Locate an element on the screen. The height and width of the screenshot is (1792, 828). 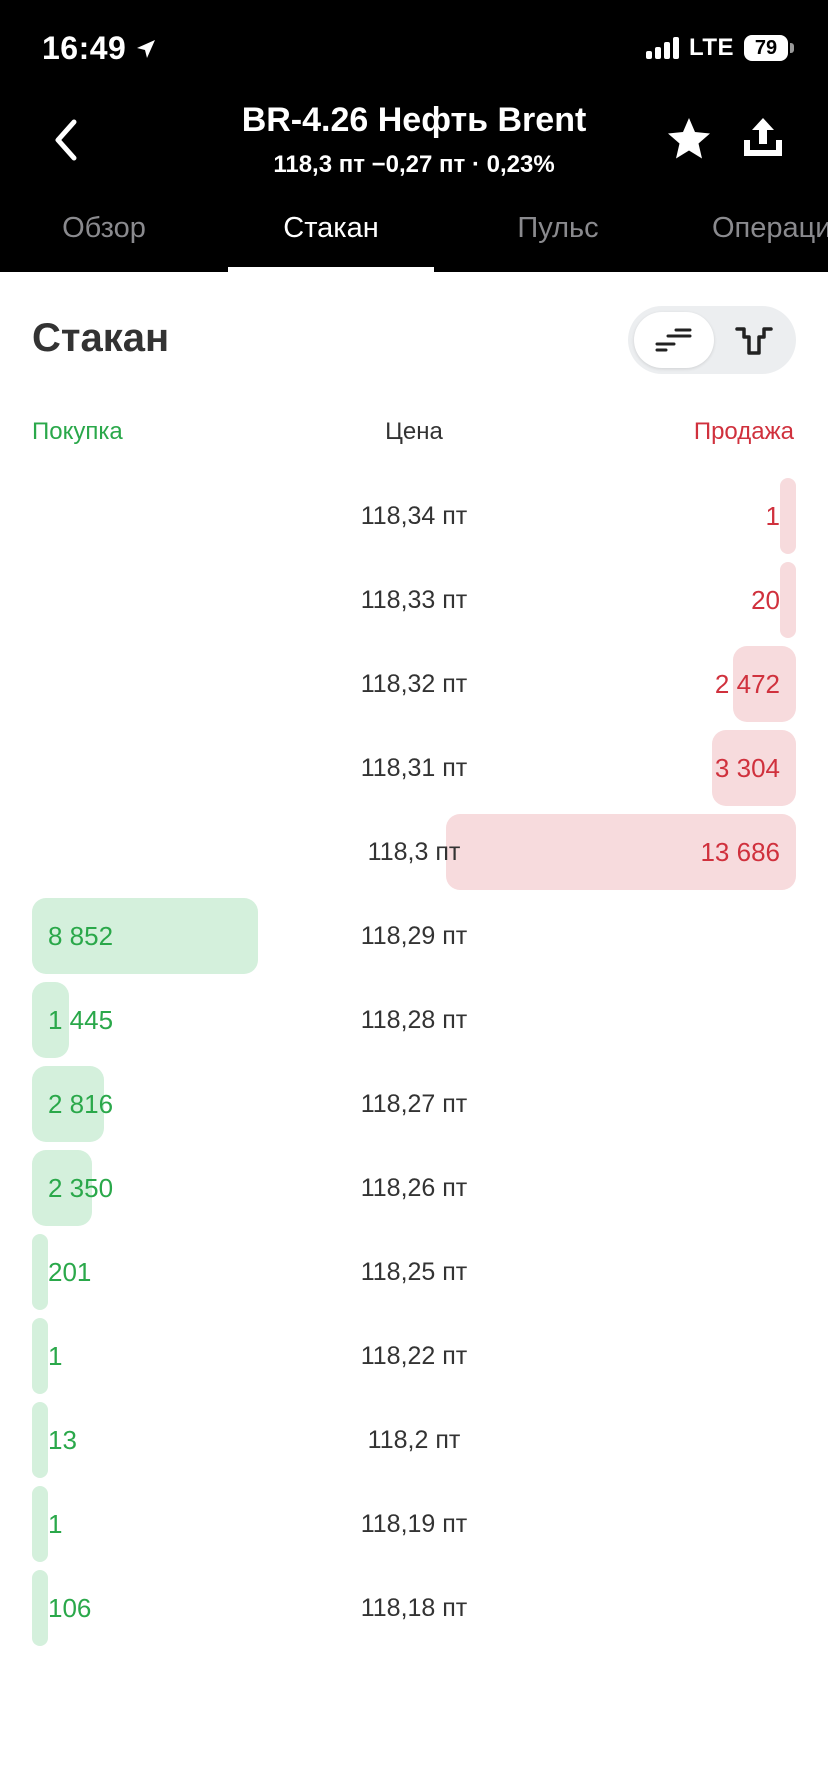
price-level: 118,28 пт is located at coordinates (414, 1020).